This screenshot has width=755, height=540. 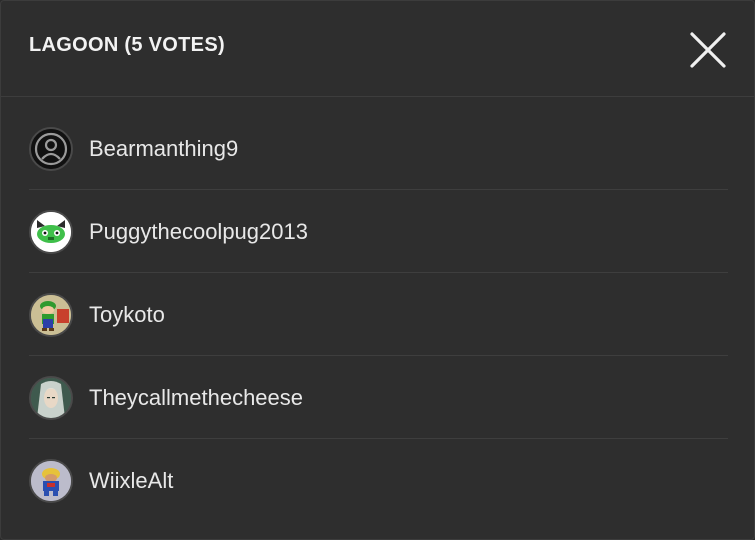 What do you see at coordinates (378, 231) in the screenshot?
I see `voter-row: Puggythecoolpug2013` at bounding box center [378, 231].